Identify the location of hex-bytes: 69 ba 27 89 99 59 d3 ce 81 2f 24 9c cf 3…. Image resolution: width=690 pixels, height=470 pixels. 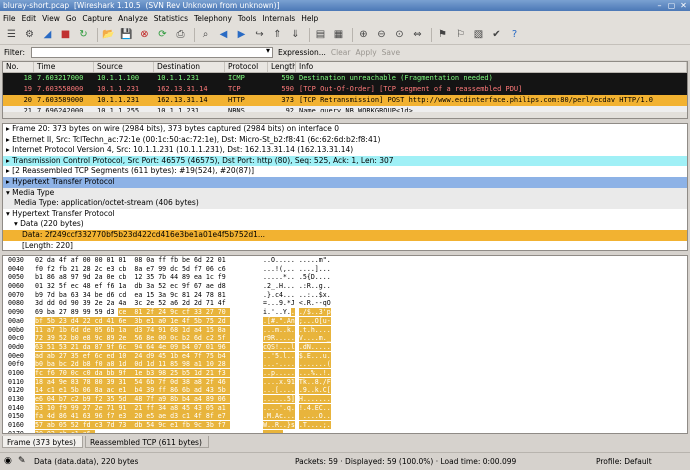
(147, 312).